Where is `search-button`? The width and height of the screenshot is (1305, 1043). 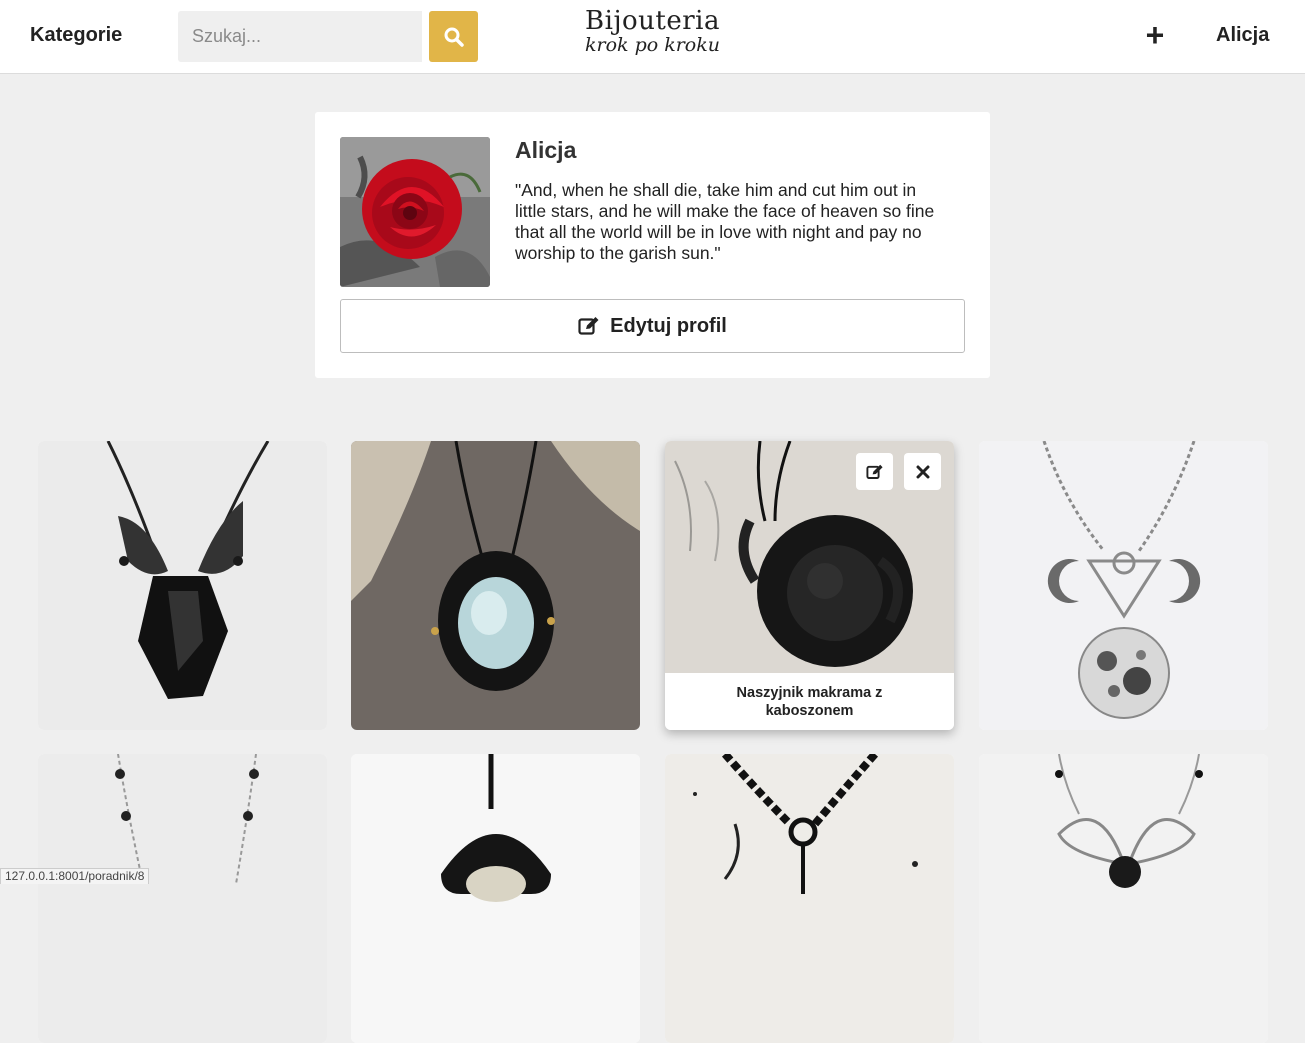
search-button is located at coordinates (453, 36).